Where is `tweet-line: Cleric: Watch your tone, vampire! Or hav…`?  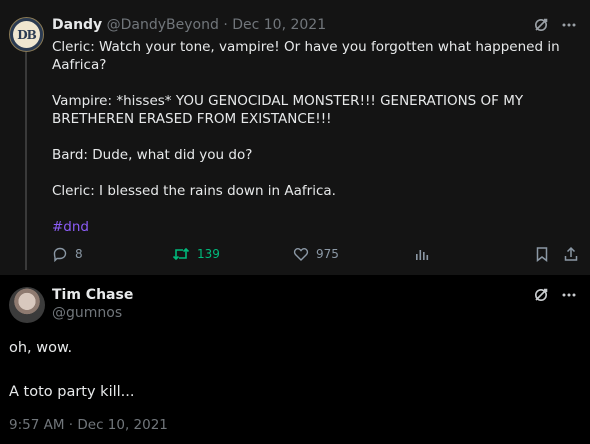
tweet-line: Cleric: Watch your tone, vampire! Or hav… is located at coordinates (306, 56).